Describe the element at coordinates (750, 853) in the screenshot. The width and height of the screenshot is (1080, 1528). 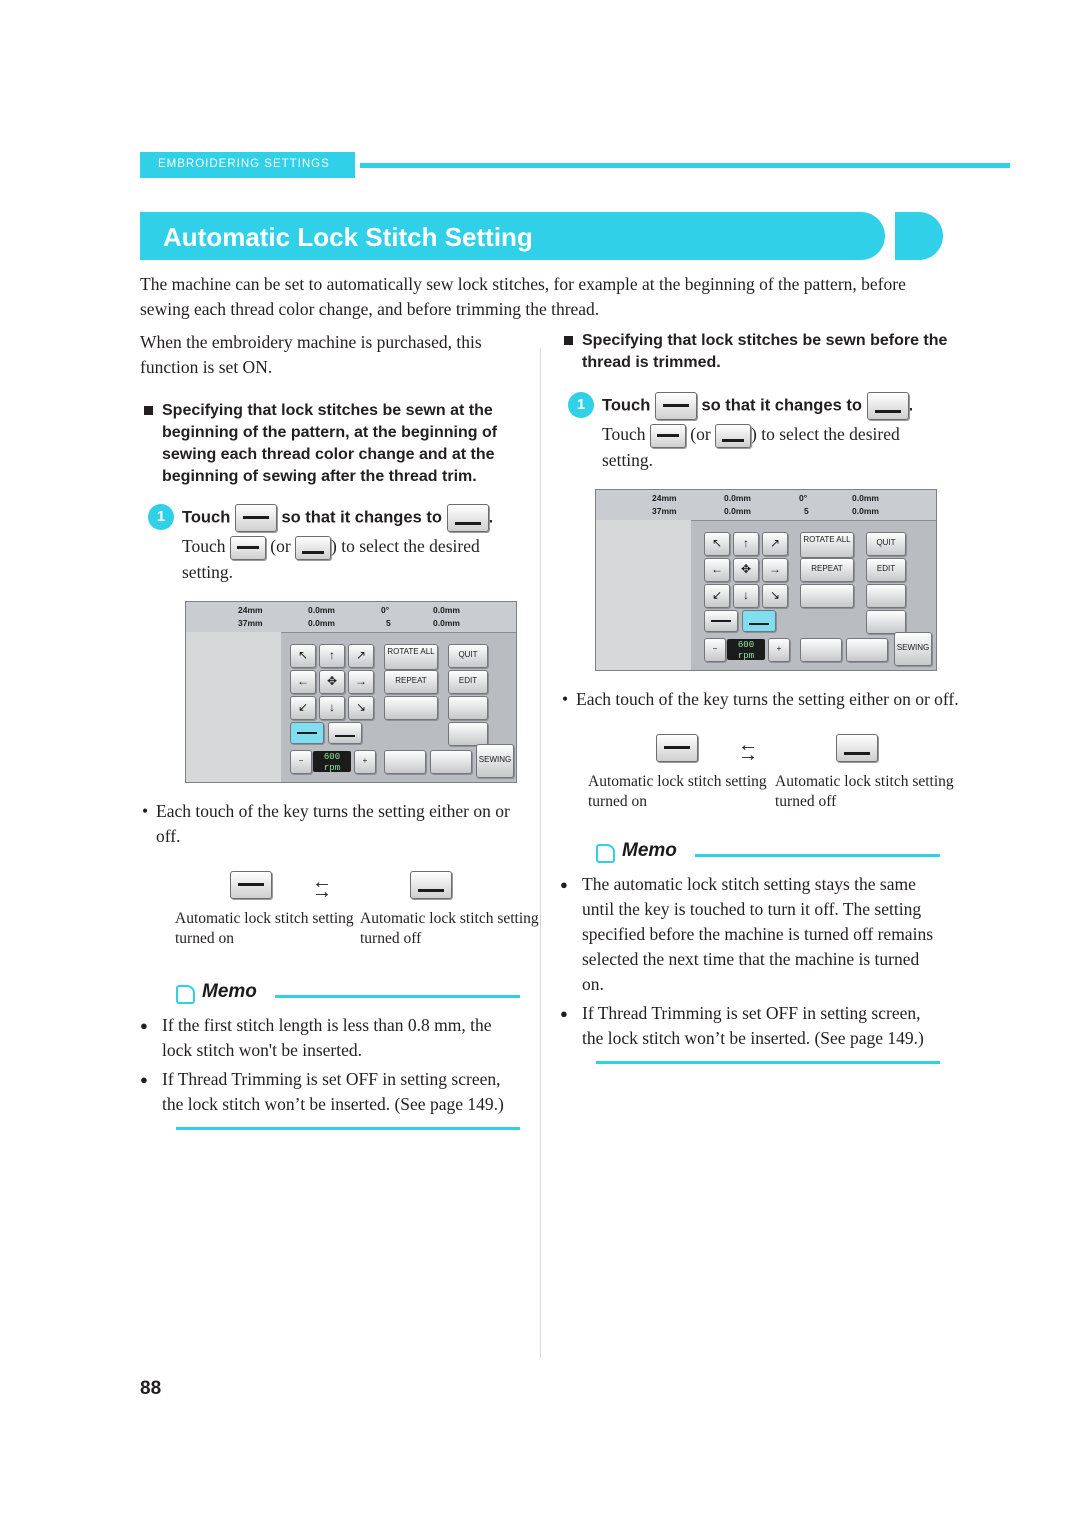
I see `right-memo-header: Memo` at that location.